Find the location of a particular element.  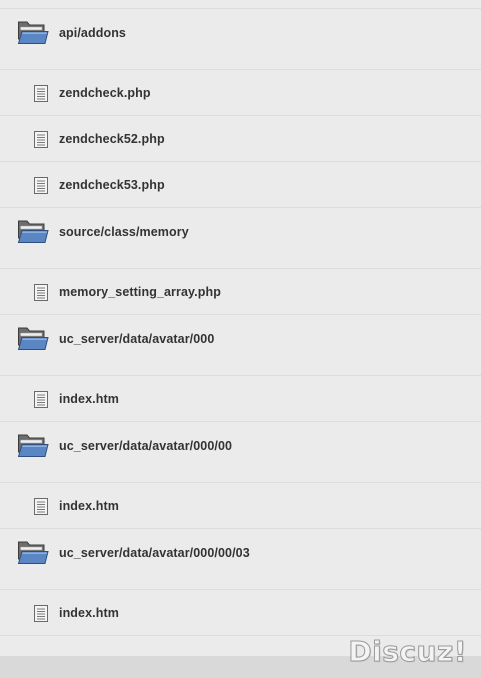

folder-row: uc_server/data/avatar/000/00/03 is located at coordinates (240, 558).